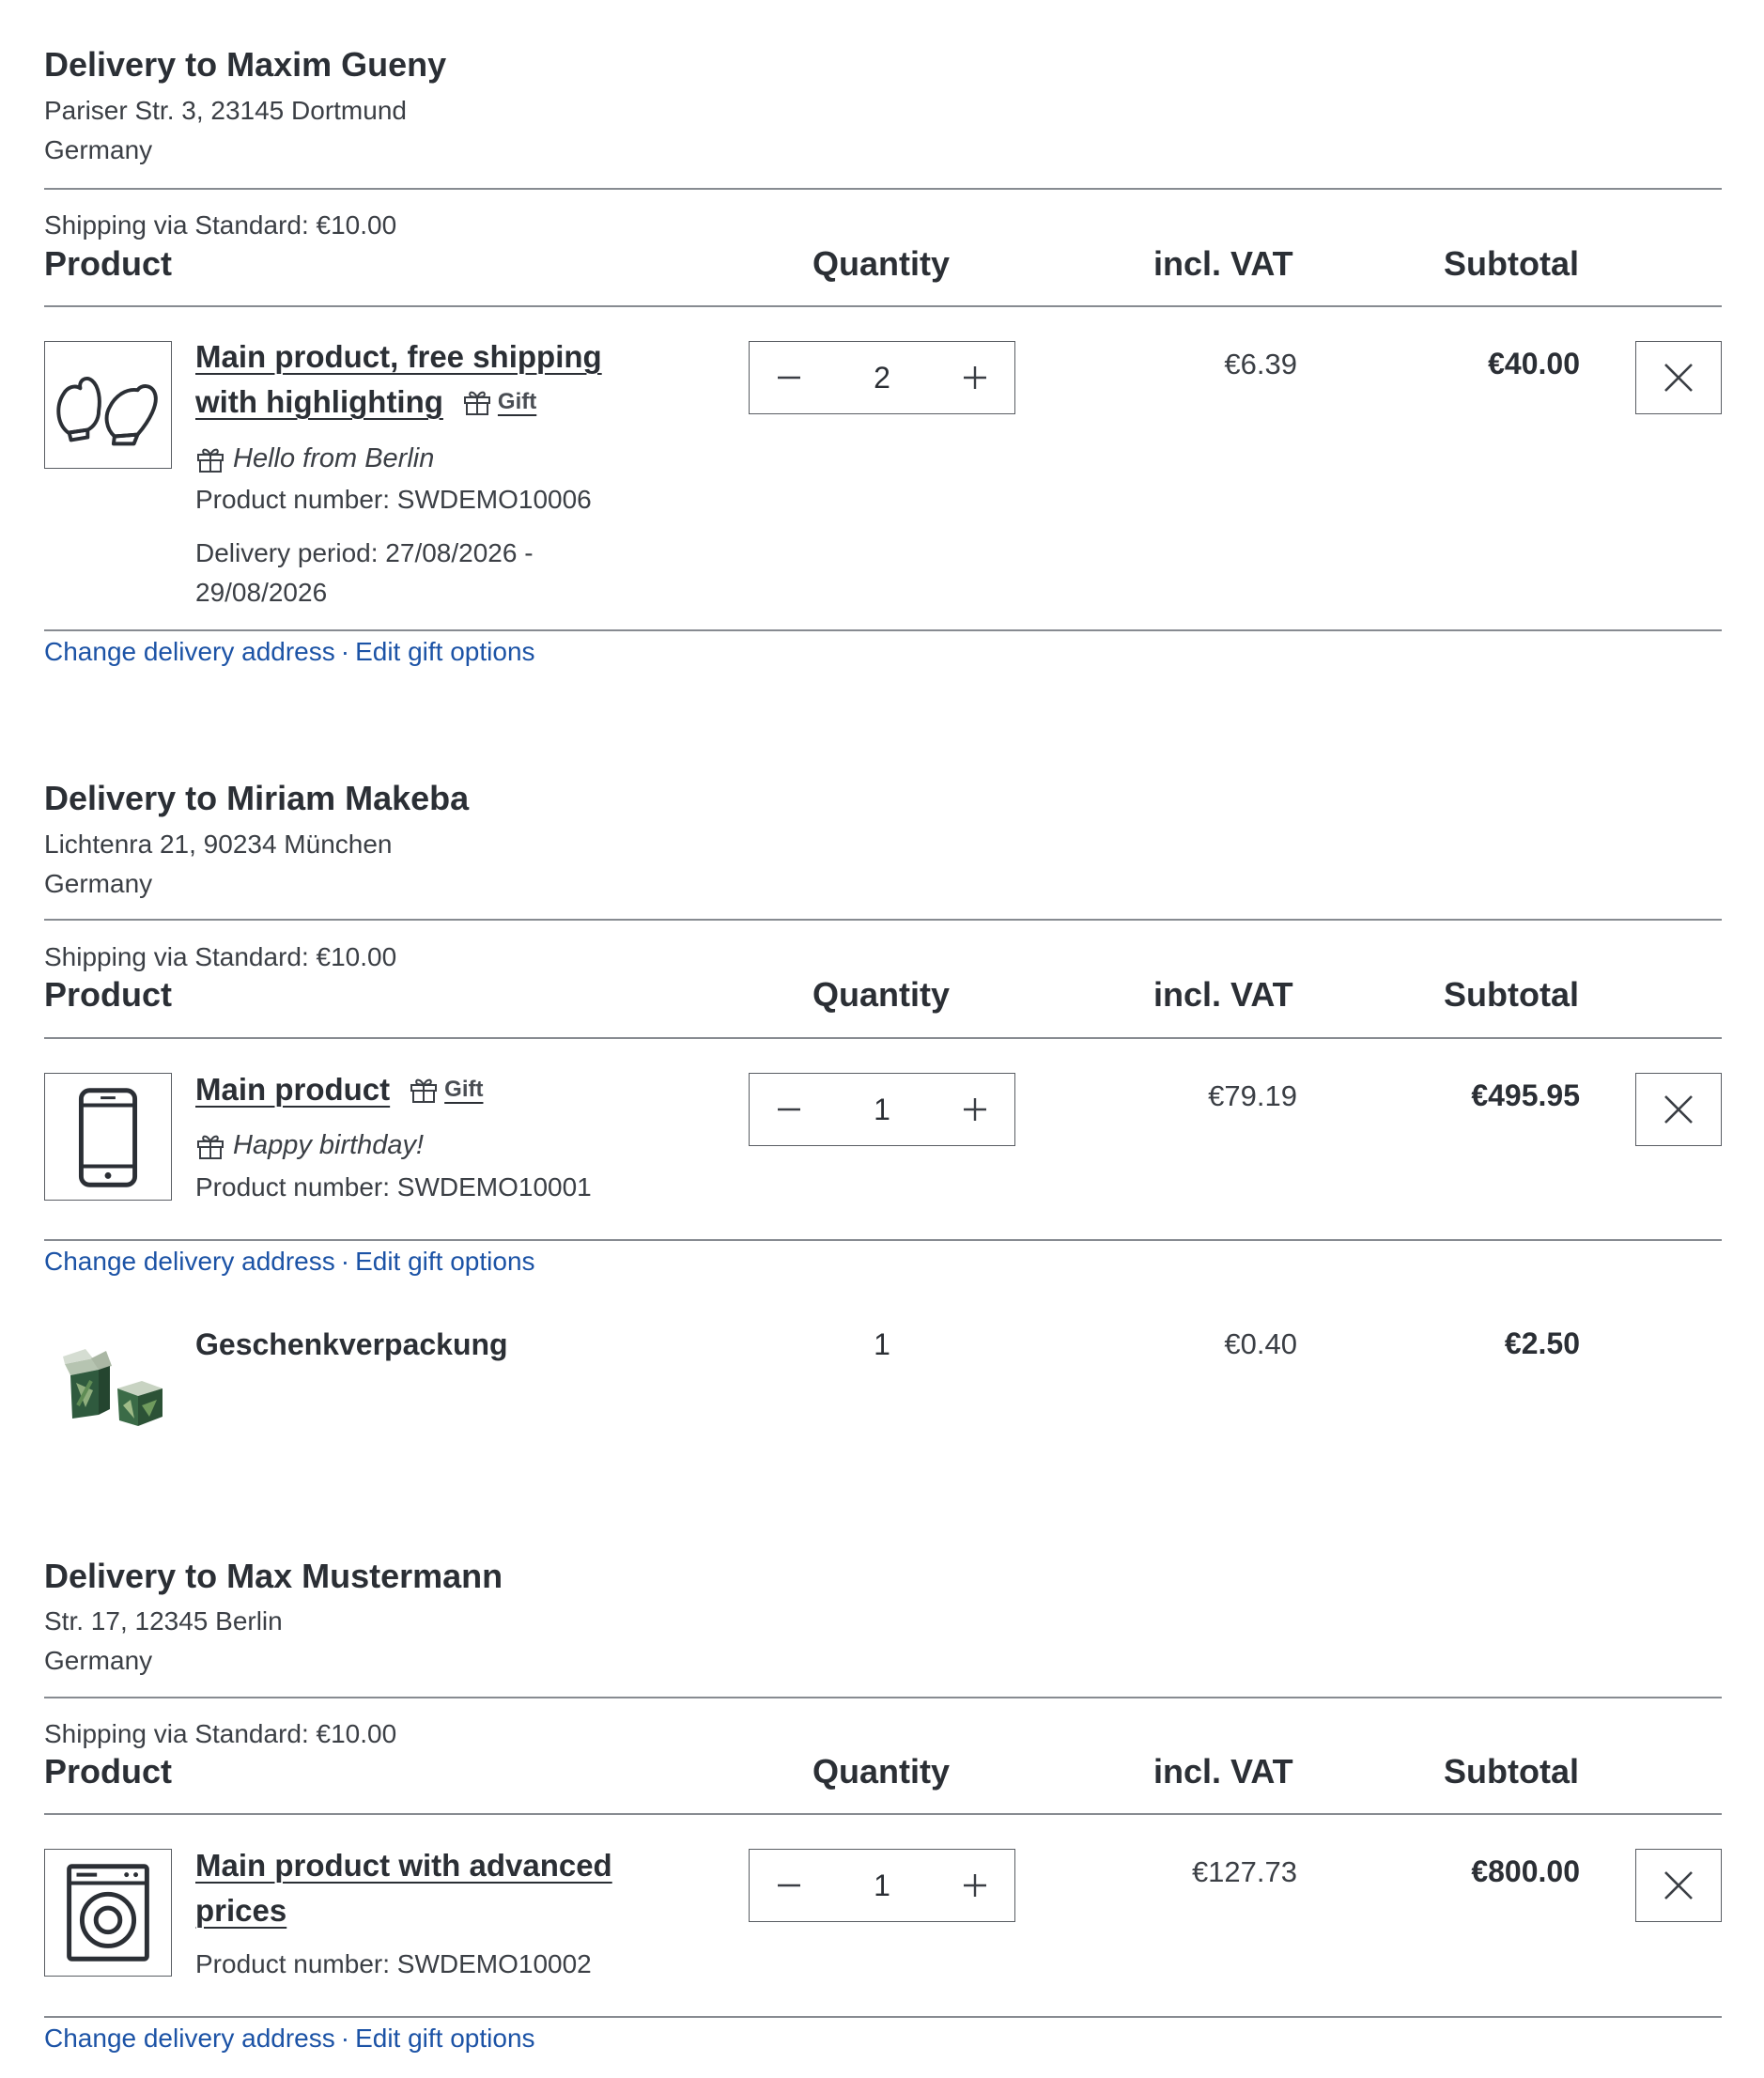 The image size is (1764, 2078). Describe the element at coordinates (1525, 1095) in the screenshot. I see `line-subtotal: €495.95` at that location.